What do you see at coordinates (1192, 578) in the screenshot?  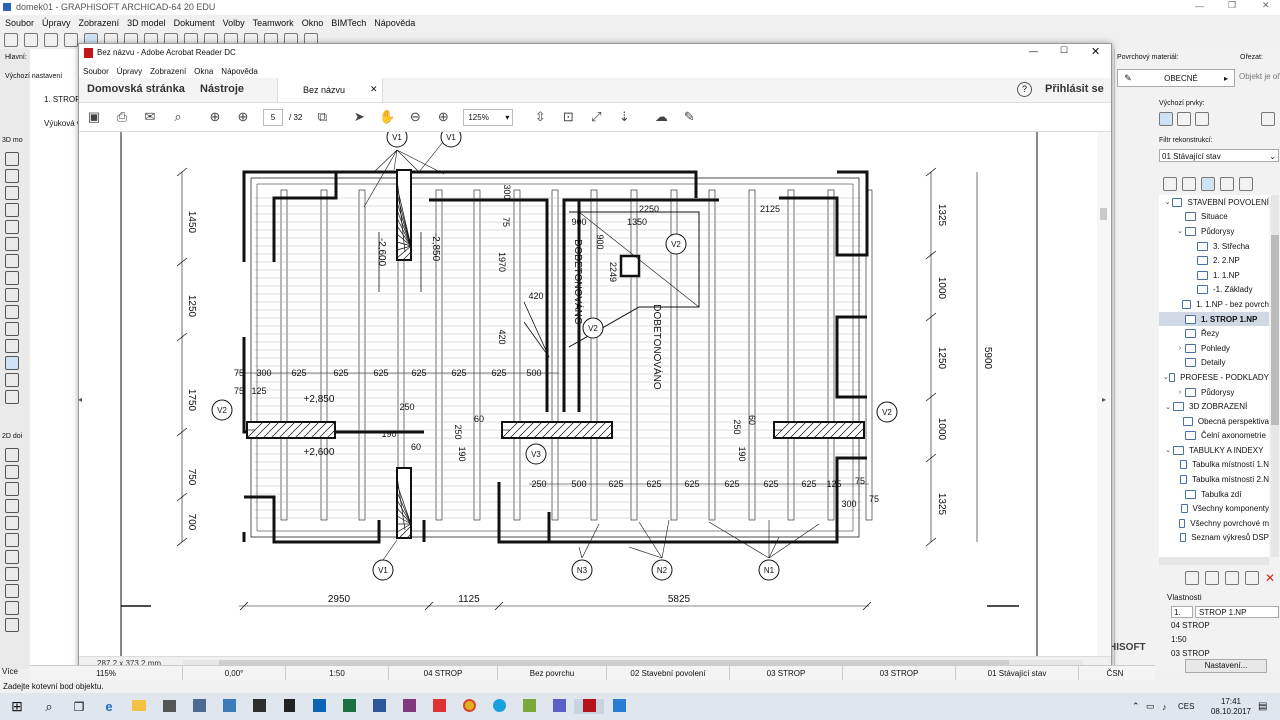 I see `new-view-icon` at bounding box center [1192, 578].